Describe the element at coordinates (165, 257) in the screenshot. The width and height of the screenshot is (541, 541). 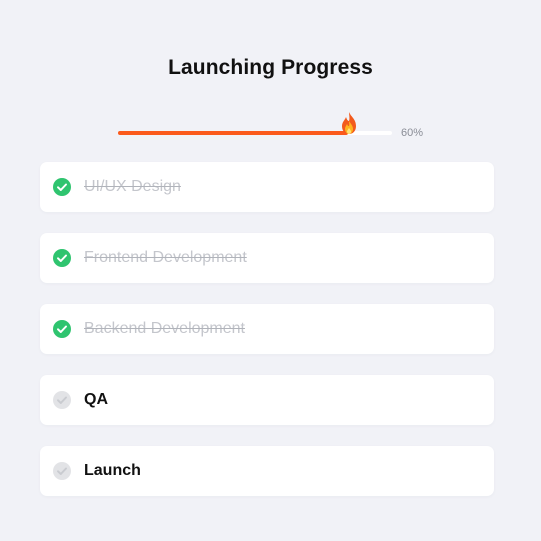
I see `task-label: Frontend Development` at that location.